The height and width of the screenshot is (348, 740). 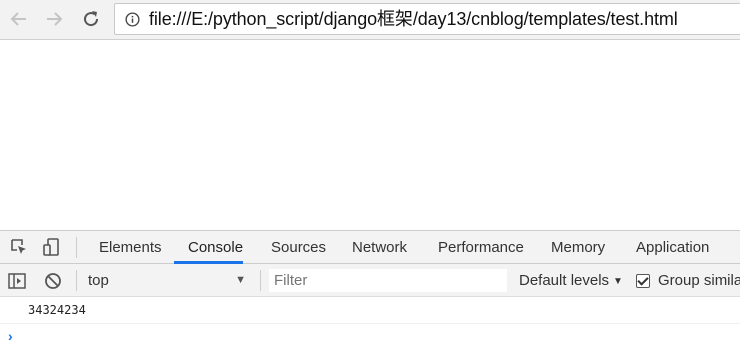 I want to click on inspect-element-icon, so click(x=19, y=247).